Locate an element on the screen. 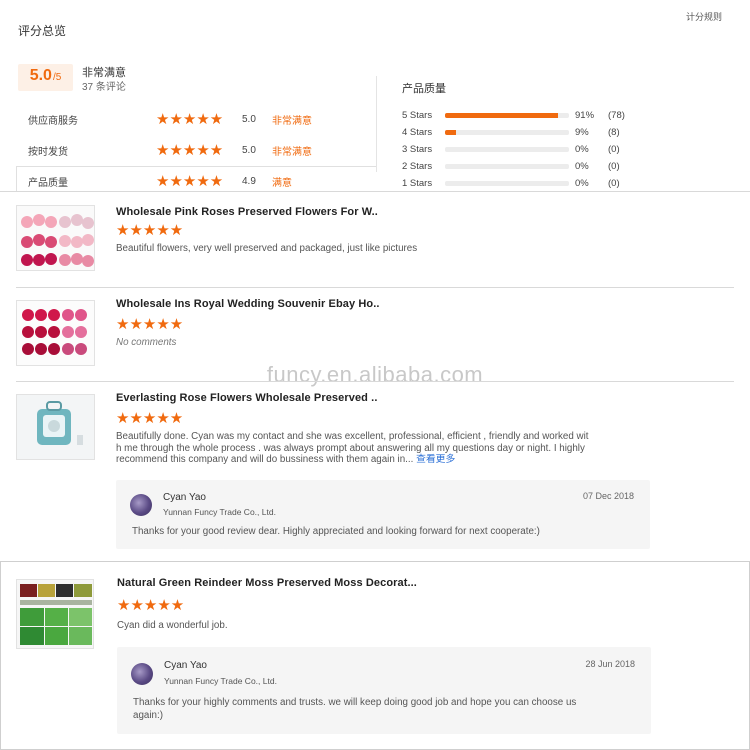  review-count: 37 条评论 is located at coordinates (104, 87).